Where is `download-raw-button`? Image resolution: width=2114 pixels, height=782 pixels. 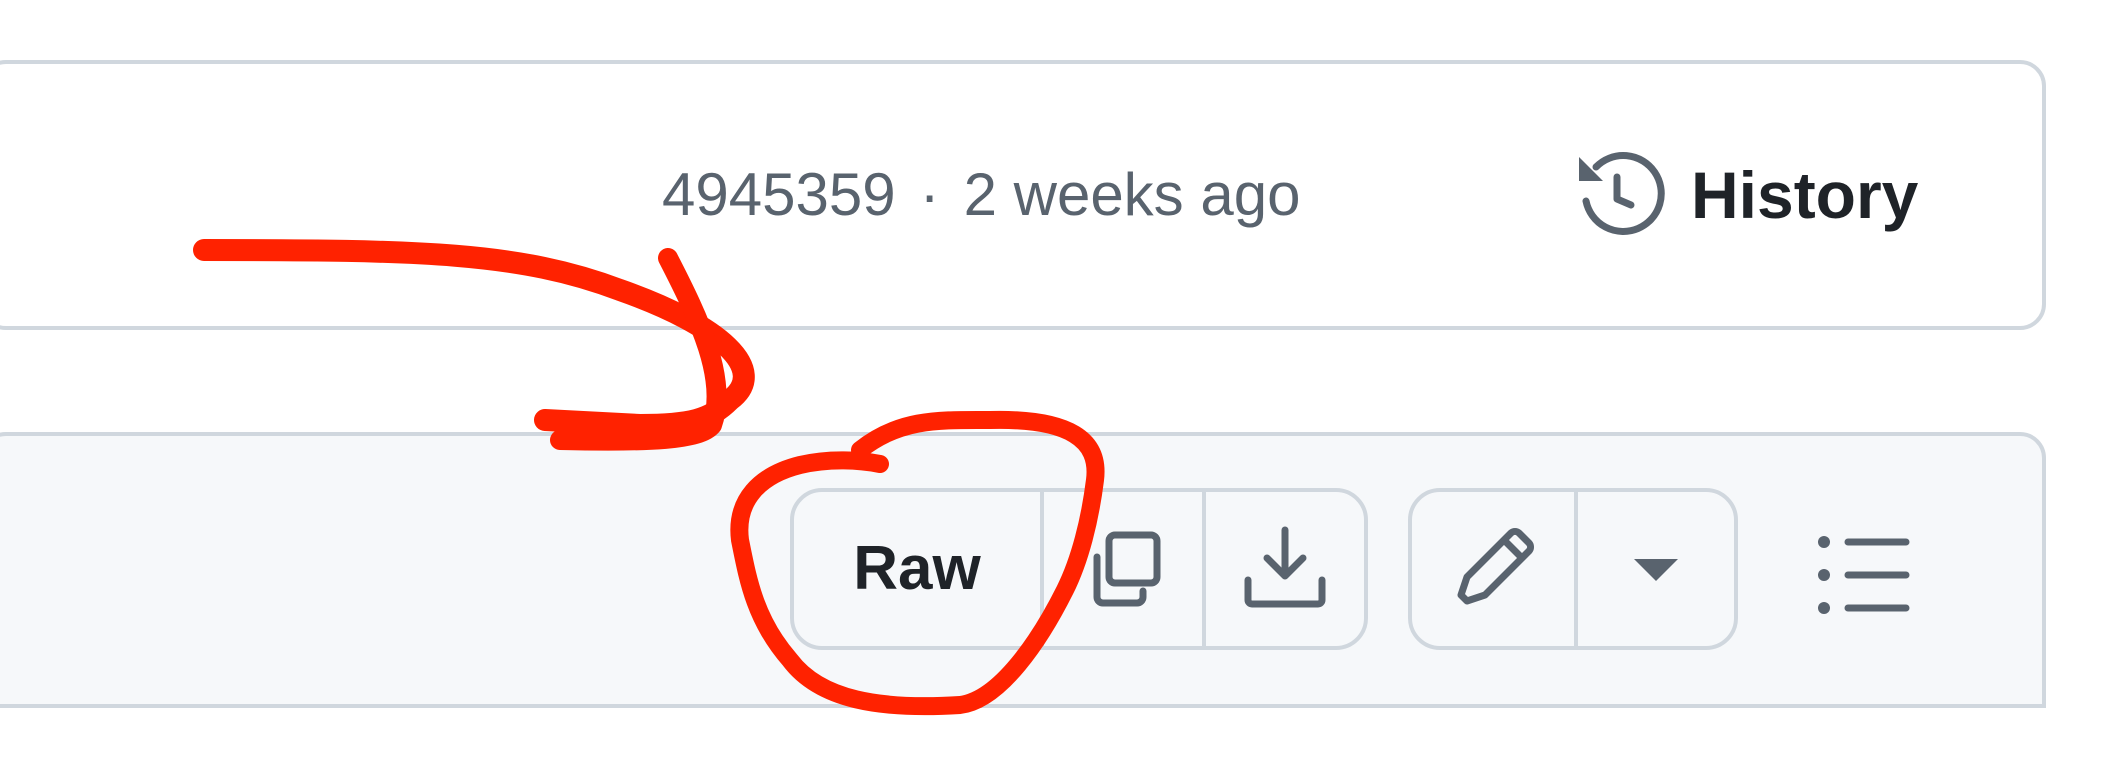
download-raw-button is located at coordinates (1283, 569).